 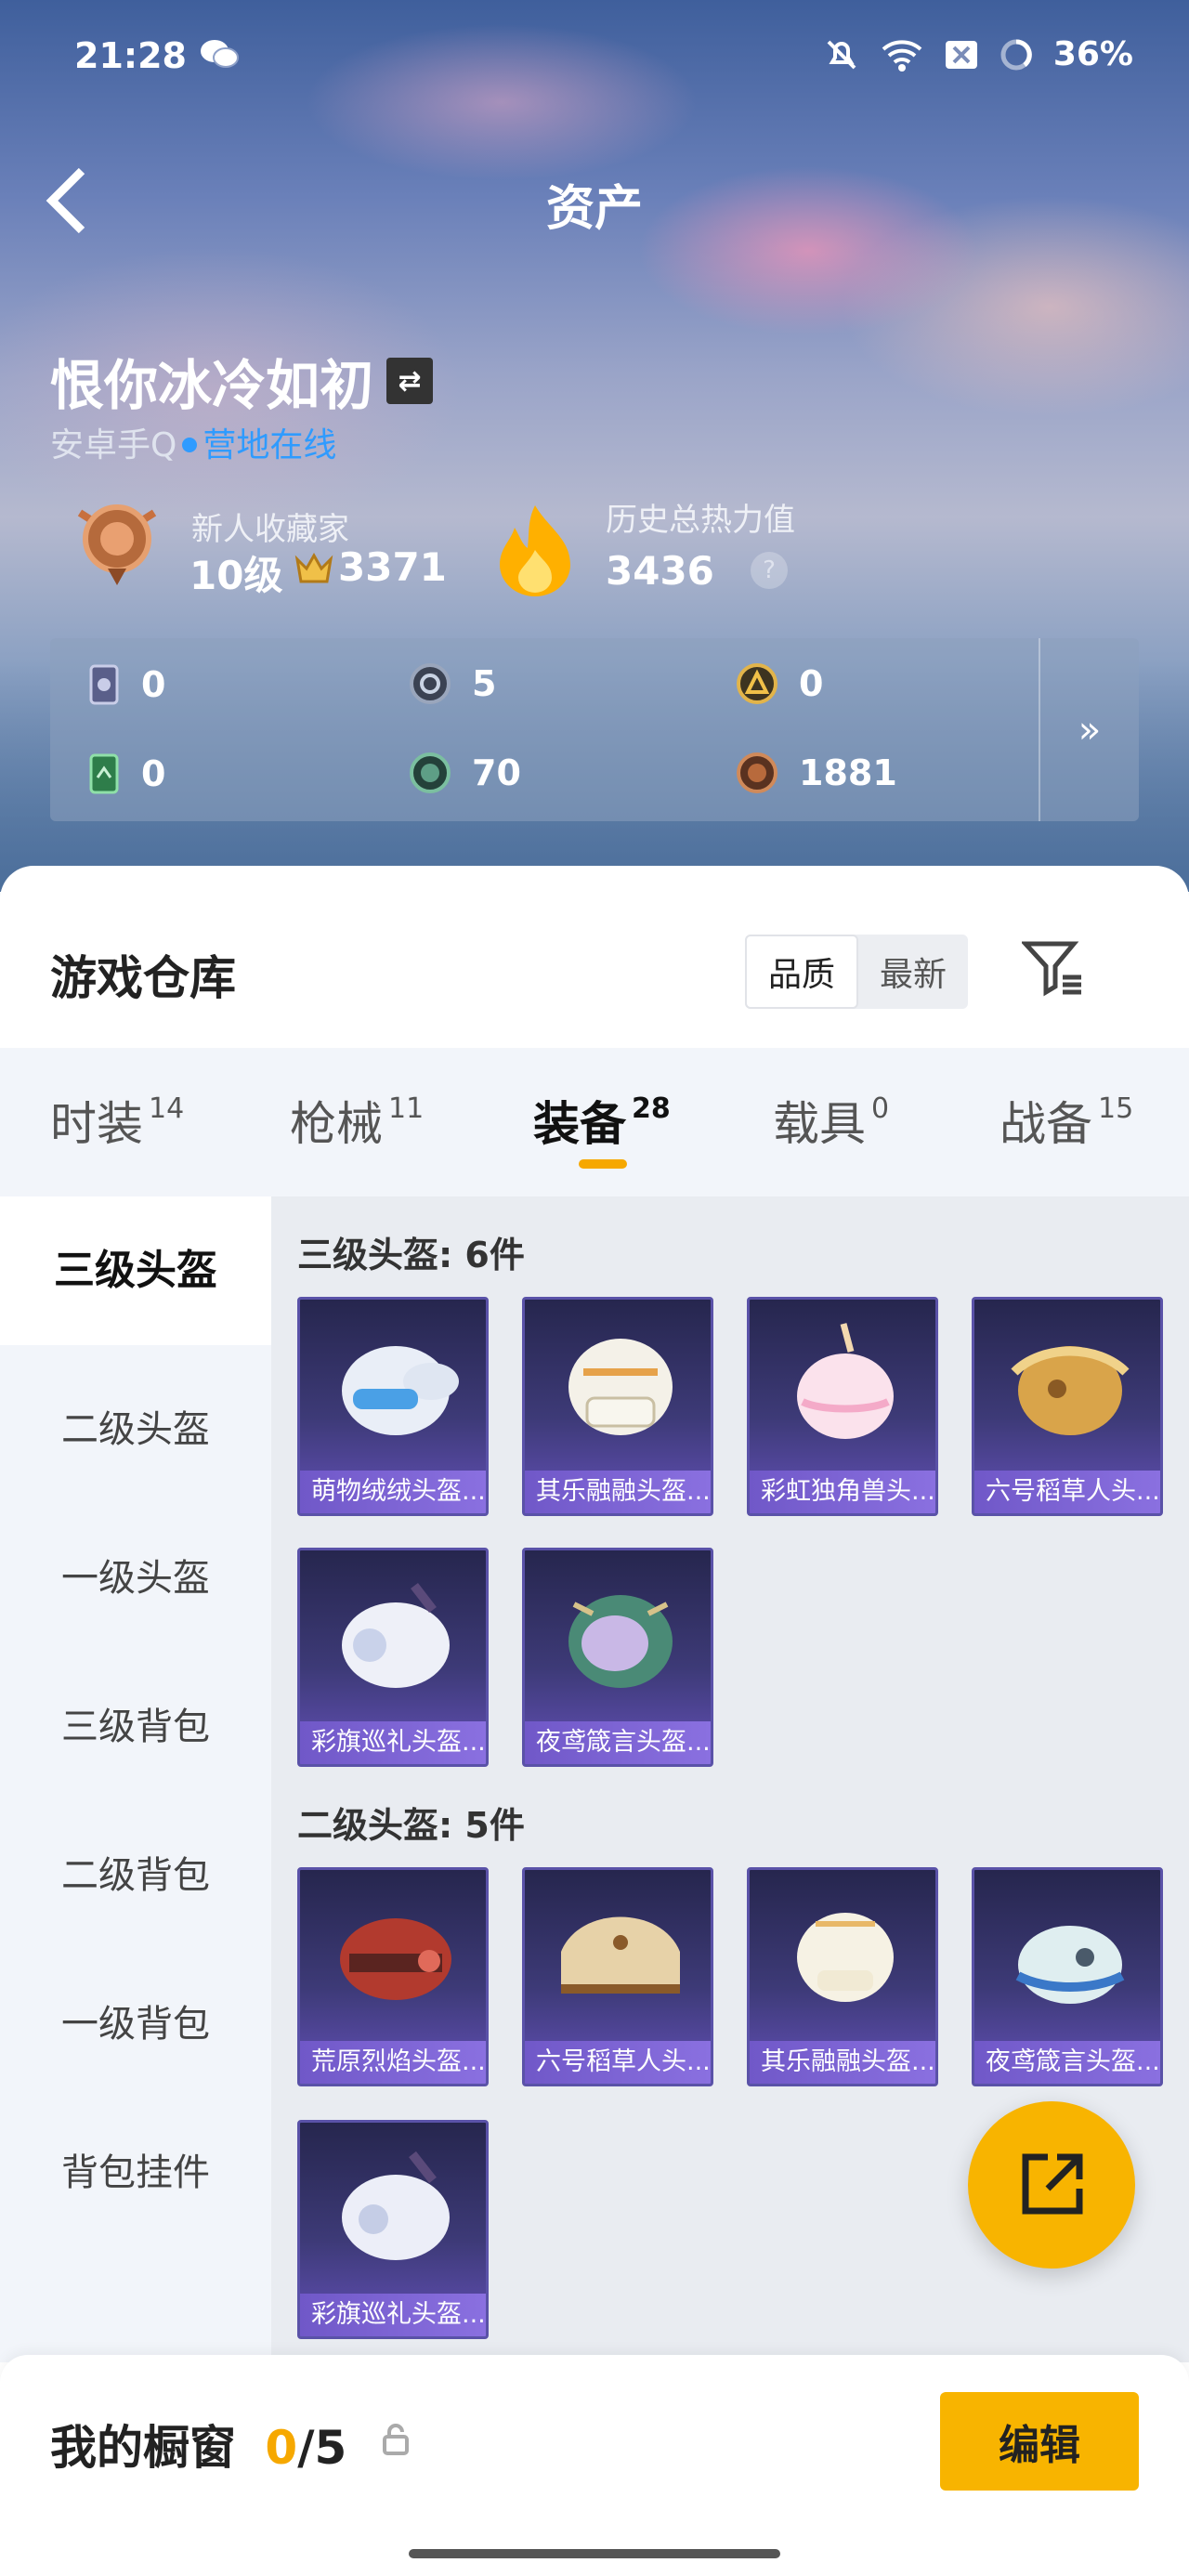 I want to click on resource-item: 1881, so click(x=816, y=773).